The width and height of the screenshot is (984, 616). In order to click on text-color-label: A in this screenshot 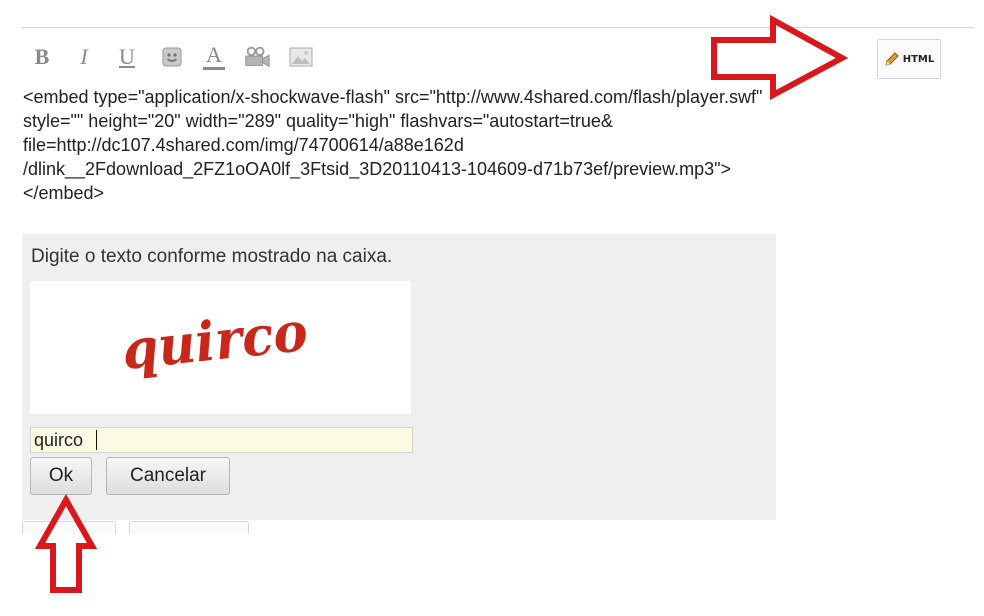, I will do `click(214, 54)`.